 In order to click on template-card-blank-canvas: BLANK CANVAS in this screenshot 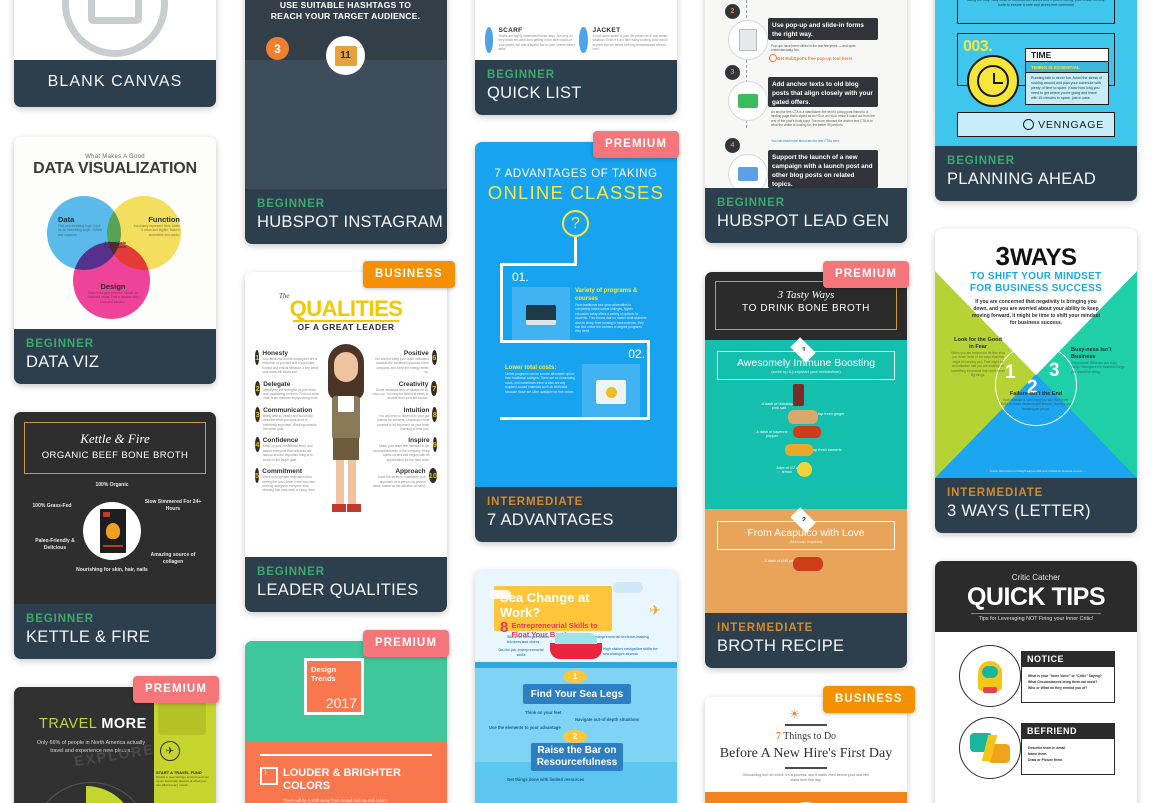, I will do `click(115, 53)`.